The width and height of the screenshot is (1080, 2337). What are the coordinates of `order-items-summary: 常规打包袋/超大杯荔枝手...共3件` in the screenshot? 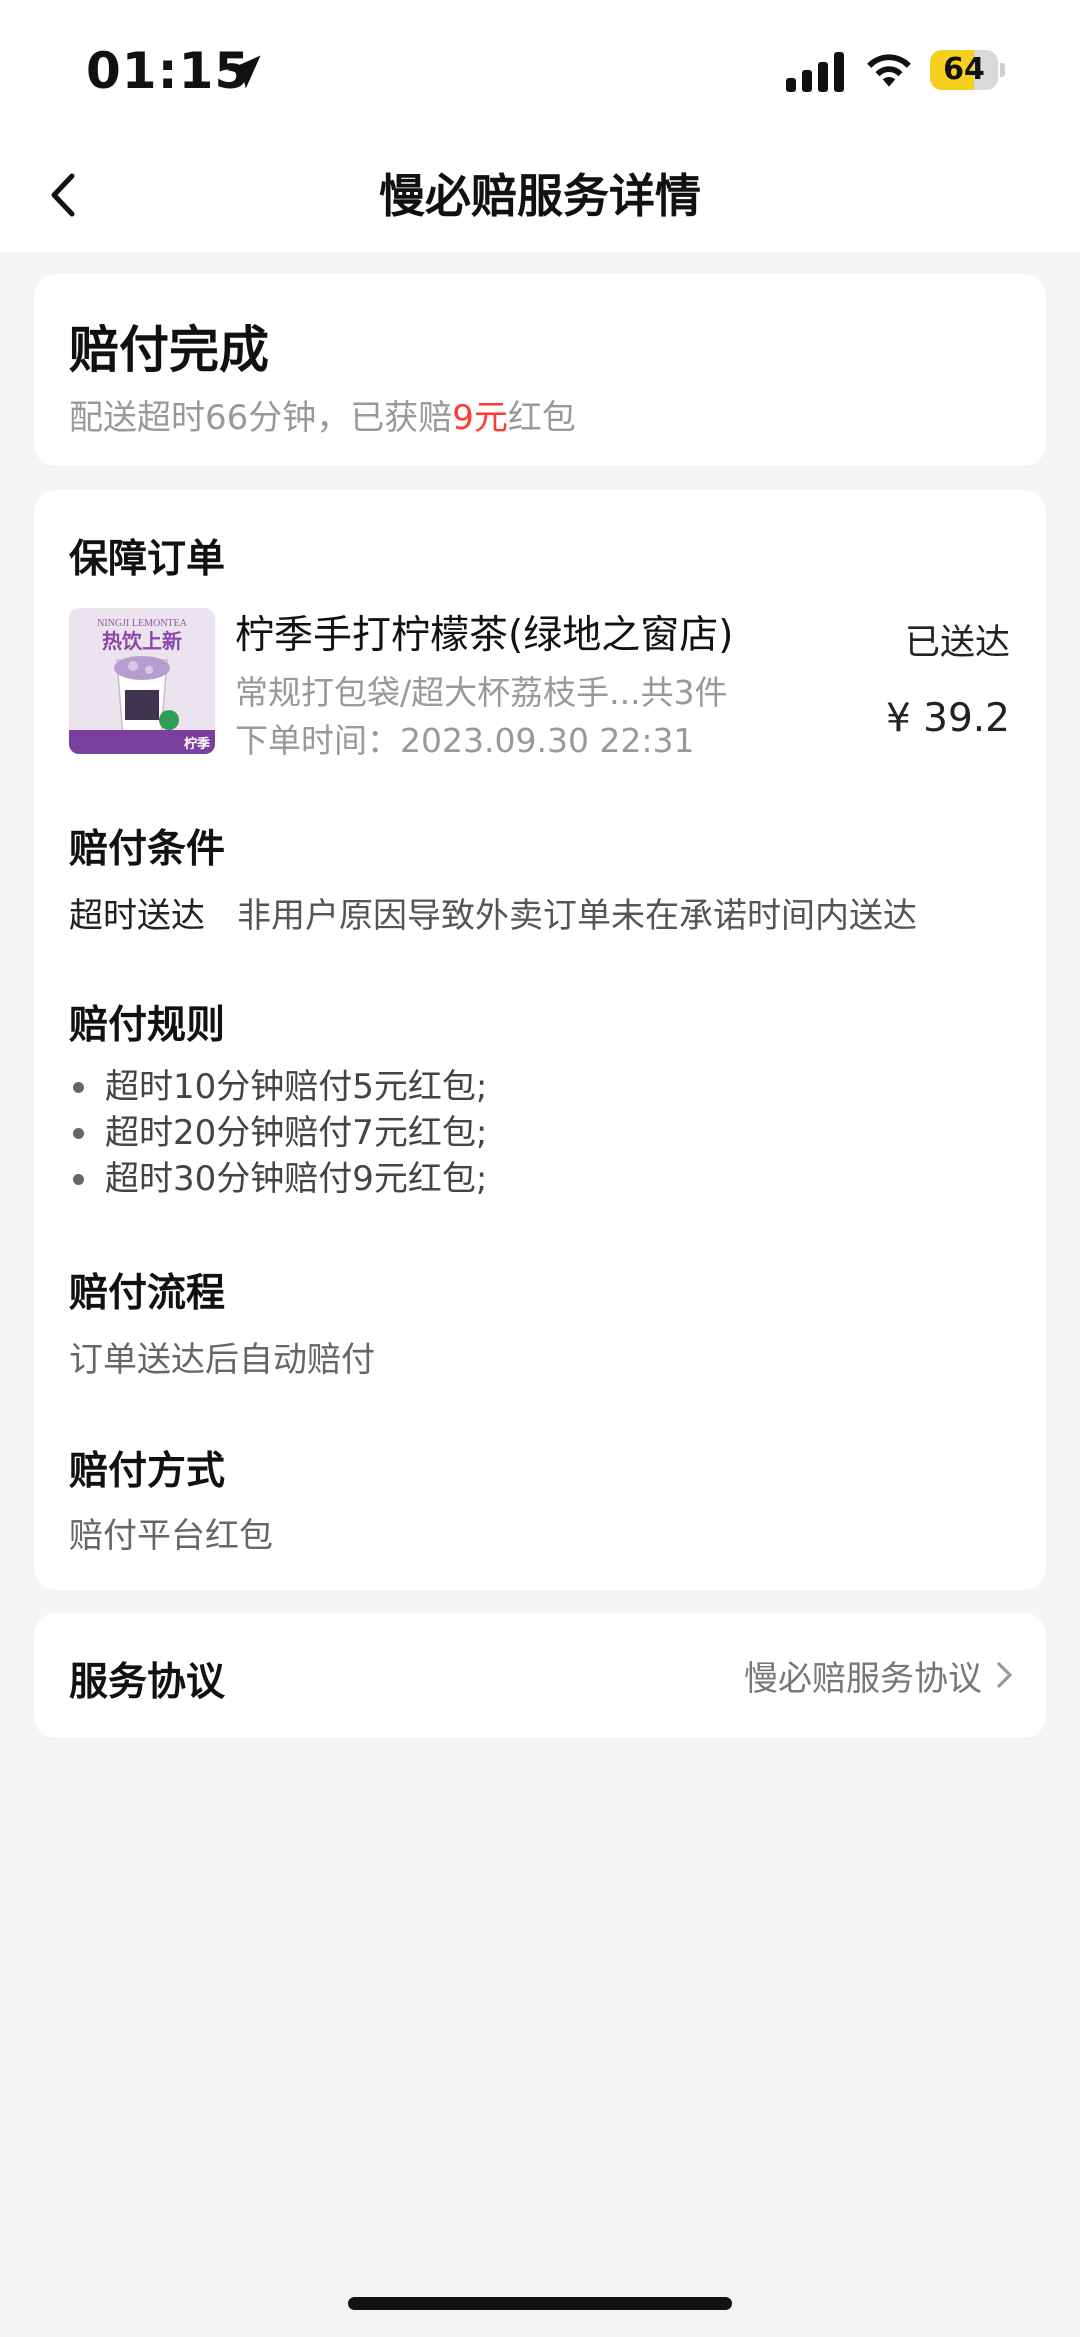 It's located at (481, 692).